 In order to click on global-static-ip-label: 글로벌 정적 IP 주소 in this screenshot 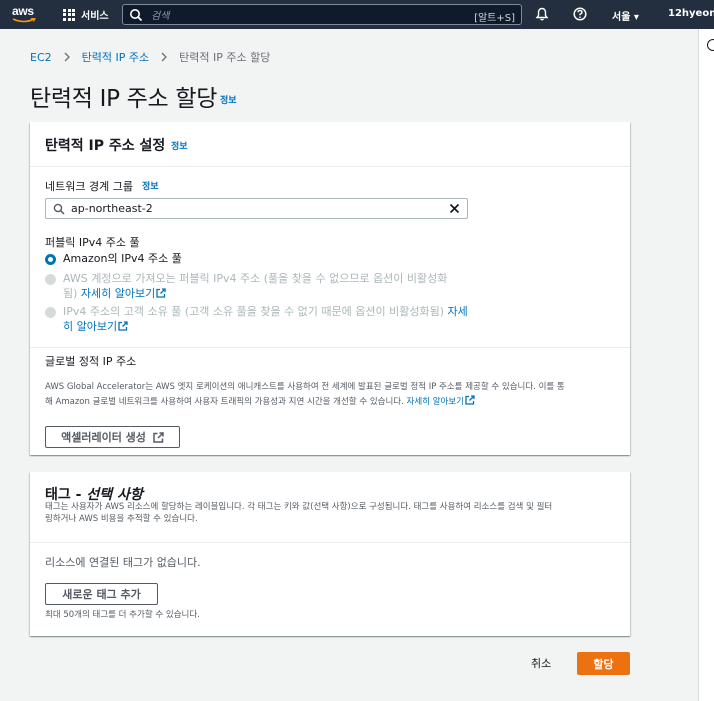, I will do `click(91, 361)`.